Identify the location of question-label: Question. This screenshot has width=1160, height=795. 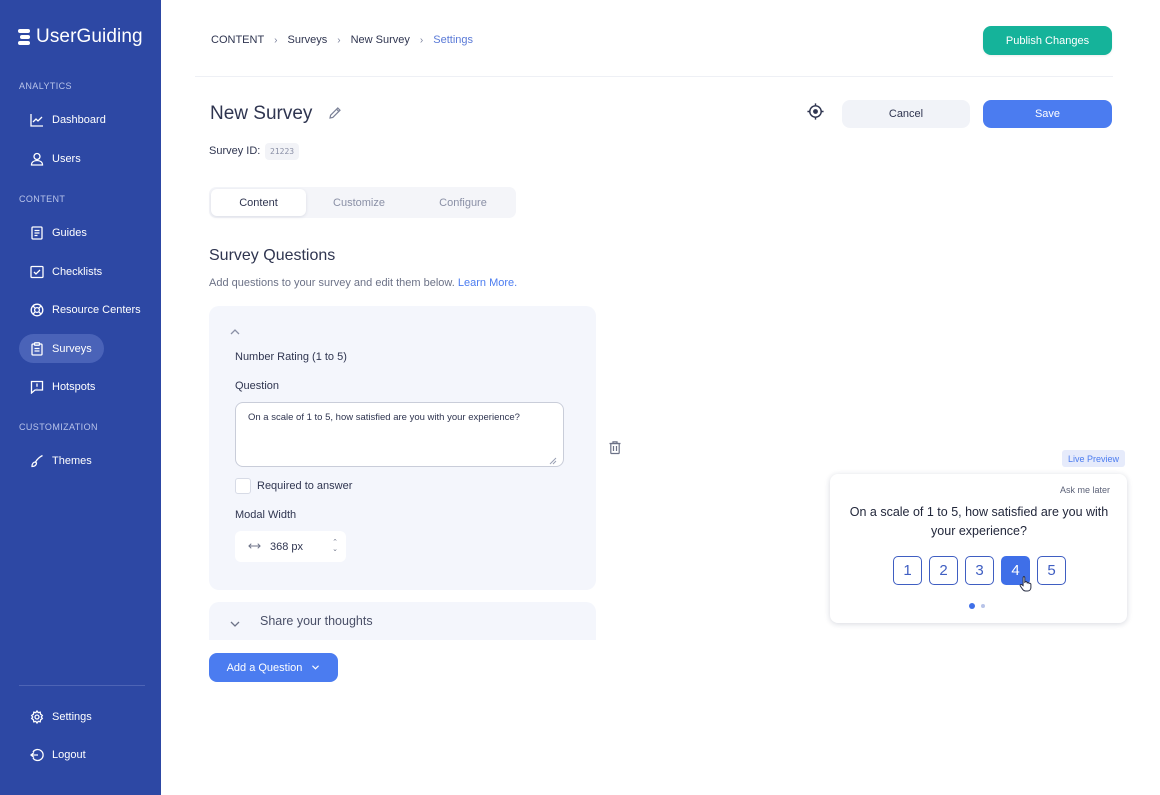
(257, 386).